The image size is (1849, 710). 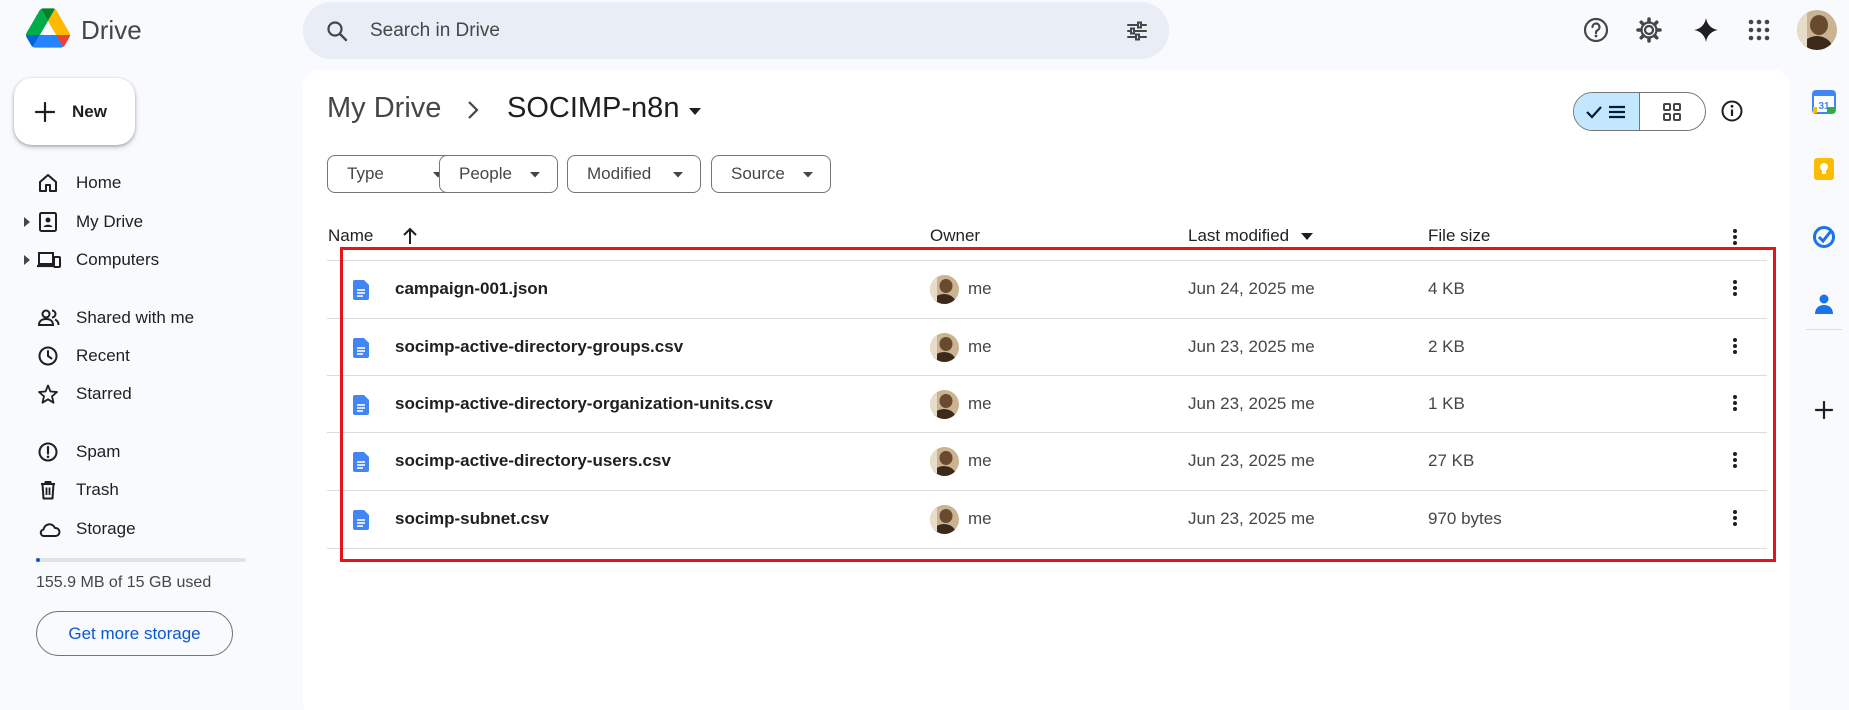 What do you see at coordinates (1307, 237) in the screenshot?
I see `sort-caret-down-icon` at bounding box center [1307, 237].